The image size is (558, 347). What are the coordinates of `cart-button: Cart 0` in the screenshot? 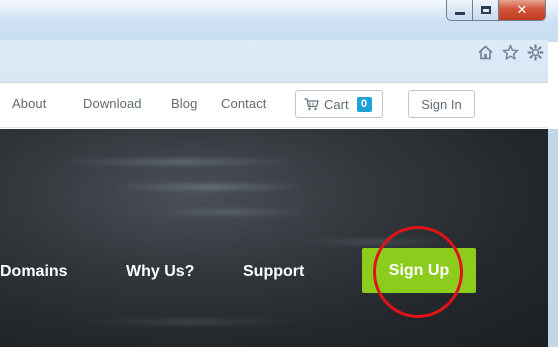 It's located at (339, 104).